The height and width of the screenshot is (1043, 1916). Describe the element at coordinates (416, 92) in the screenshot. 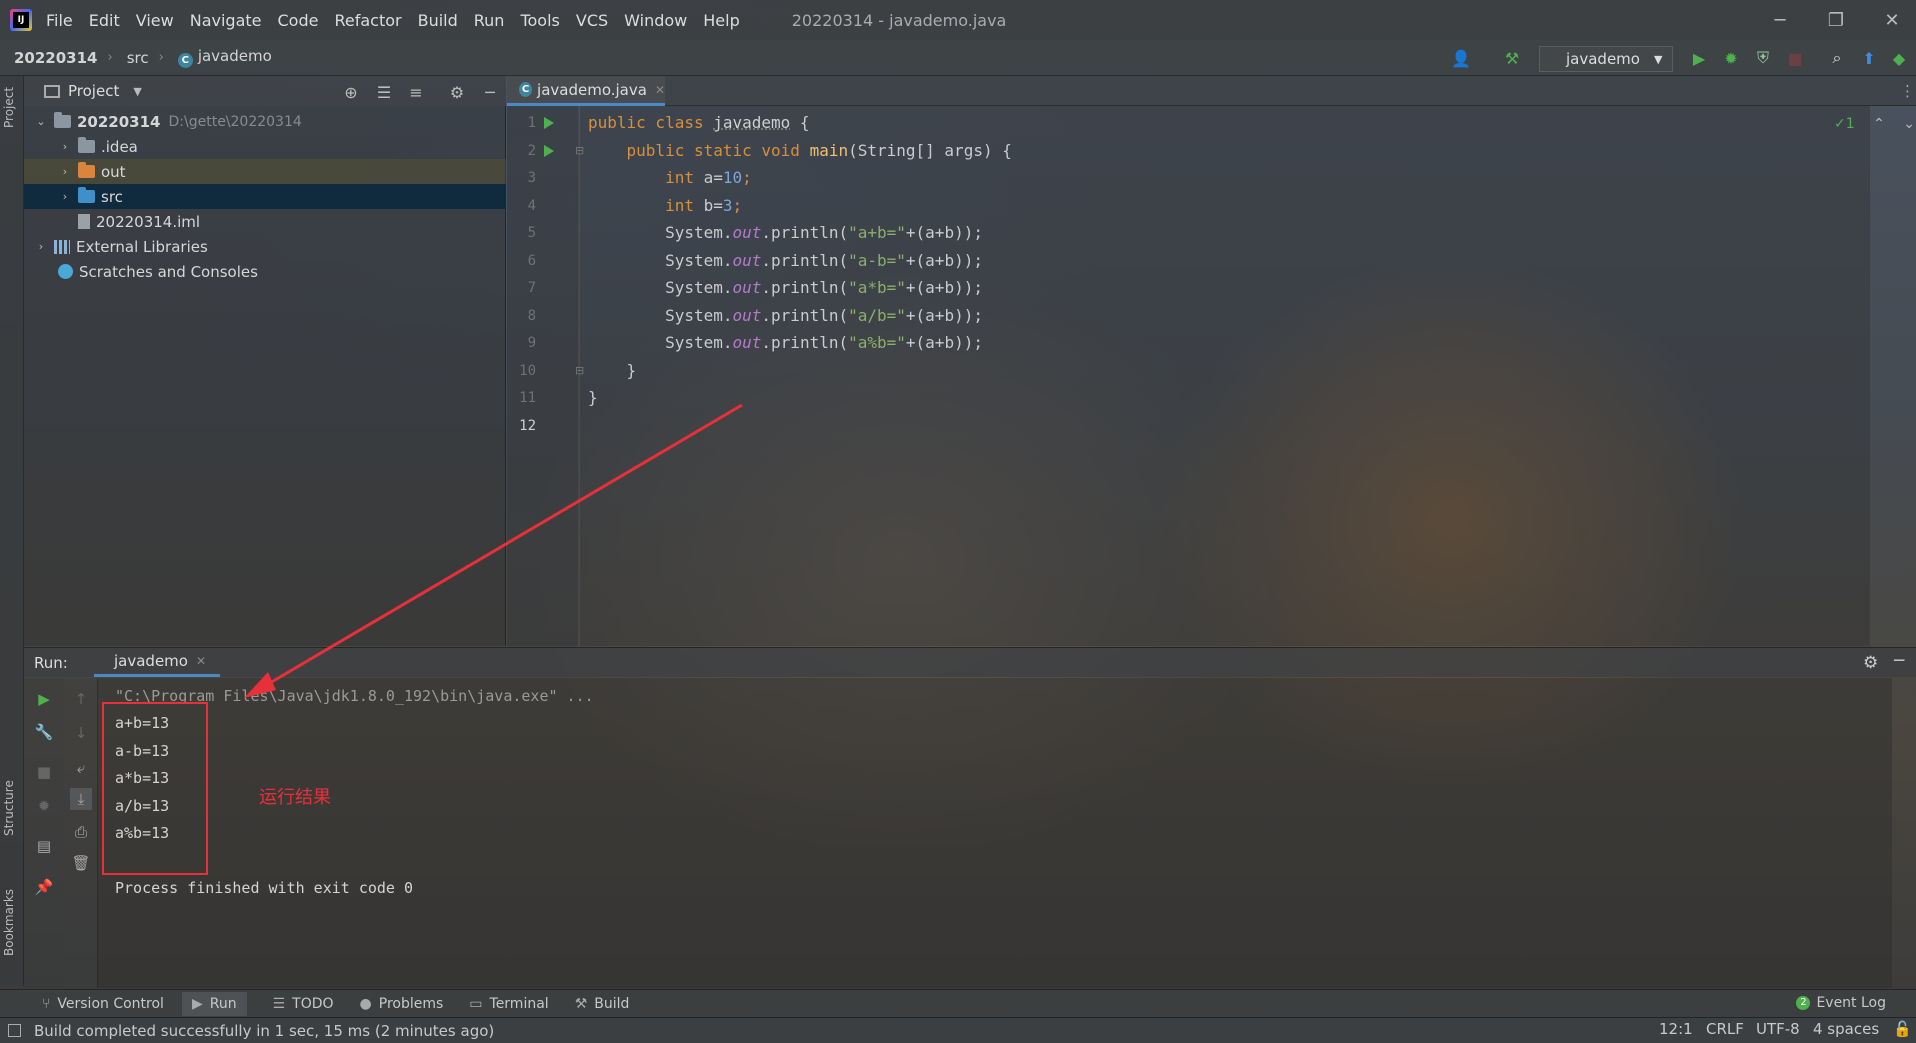

I see `collapse-all-icon: ≡` at that location.